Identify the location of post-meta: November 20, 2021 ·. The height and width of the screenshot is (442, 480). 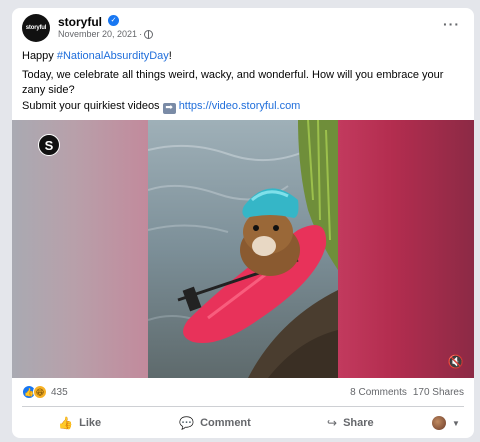
(106, 34).